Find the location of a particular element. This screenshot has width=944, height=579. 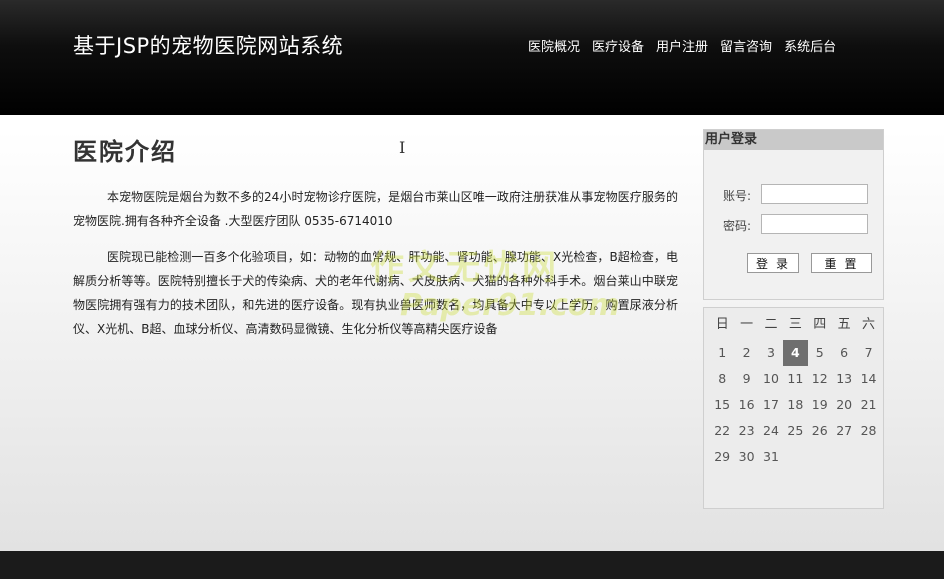

calendar-day: 23 is located at coordinates (746, 431).